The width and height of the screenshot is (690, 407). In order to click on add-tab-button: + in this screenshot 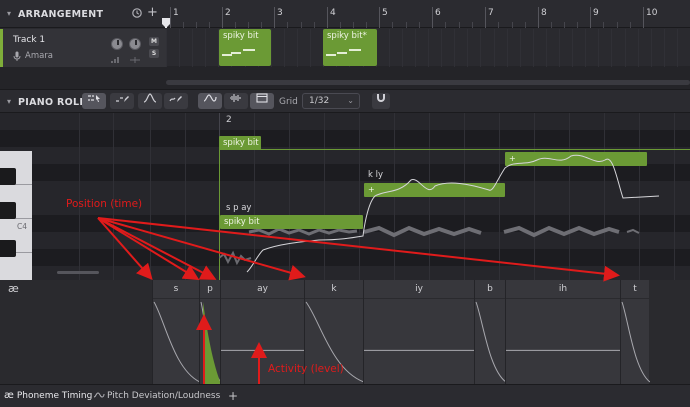, I will do `click(233, 396)`.